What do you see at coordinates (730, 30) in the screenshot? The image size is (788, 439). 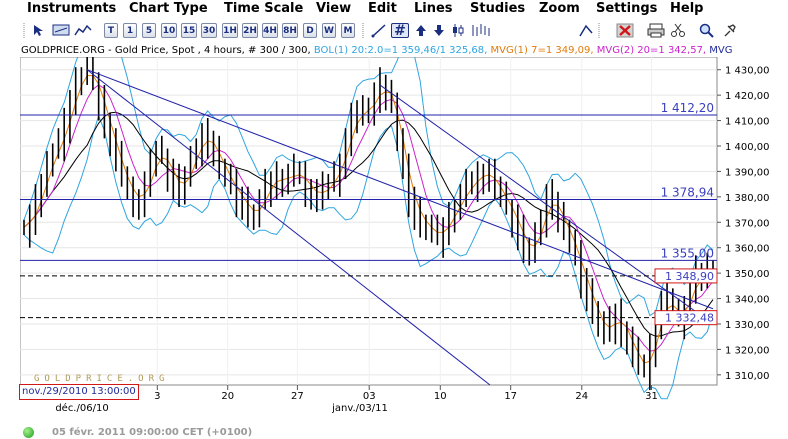 I see `pin-icon` at bounding box center [730, 30].